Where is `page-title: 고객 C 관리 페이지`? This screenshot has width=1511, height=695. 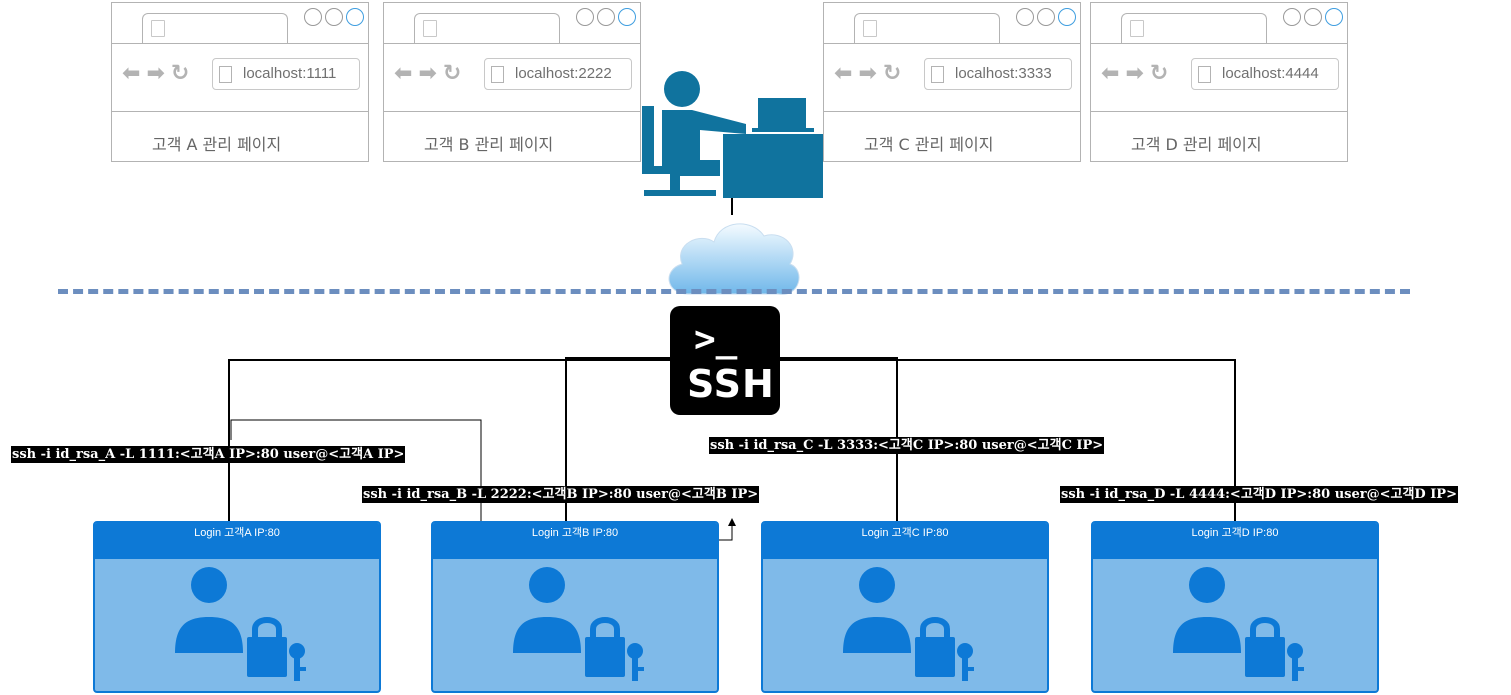 page-title: 고객 C 관리 페이지 is located at coordinates (929, 144).